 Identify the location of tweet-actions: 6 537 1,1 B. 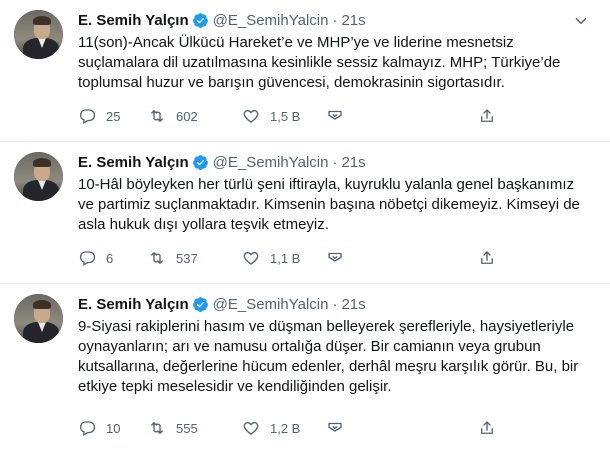
(335, 258).